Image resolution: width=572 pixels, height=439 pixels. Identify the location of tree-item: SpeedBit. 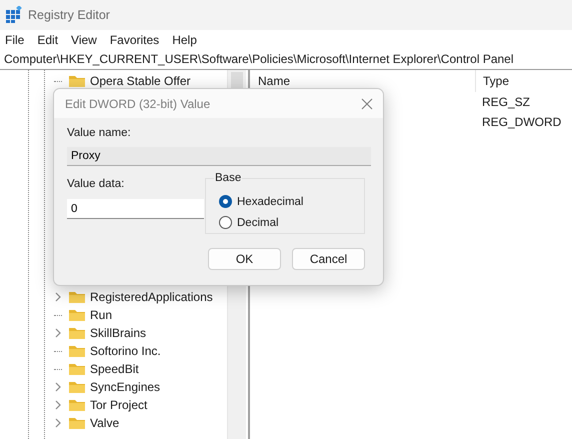
(114, 369).